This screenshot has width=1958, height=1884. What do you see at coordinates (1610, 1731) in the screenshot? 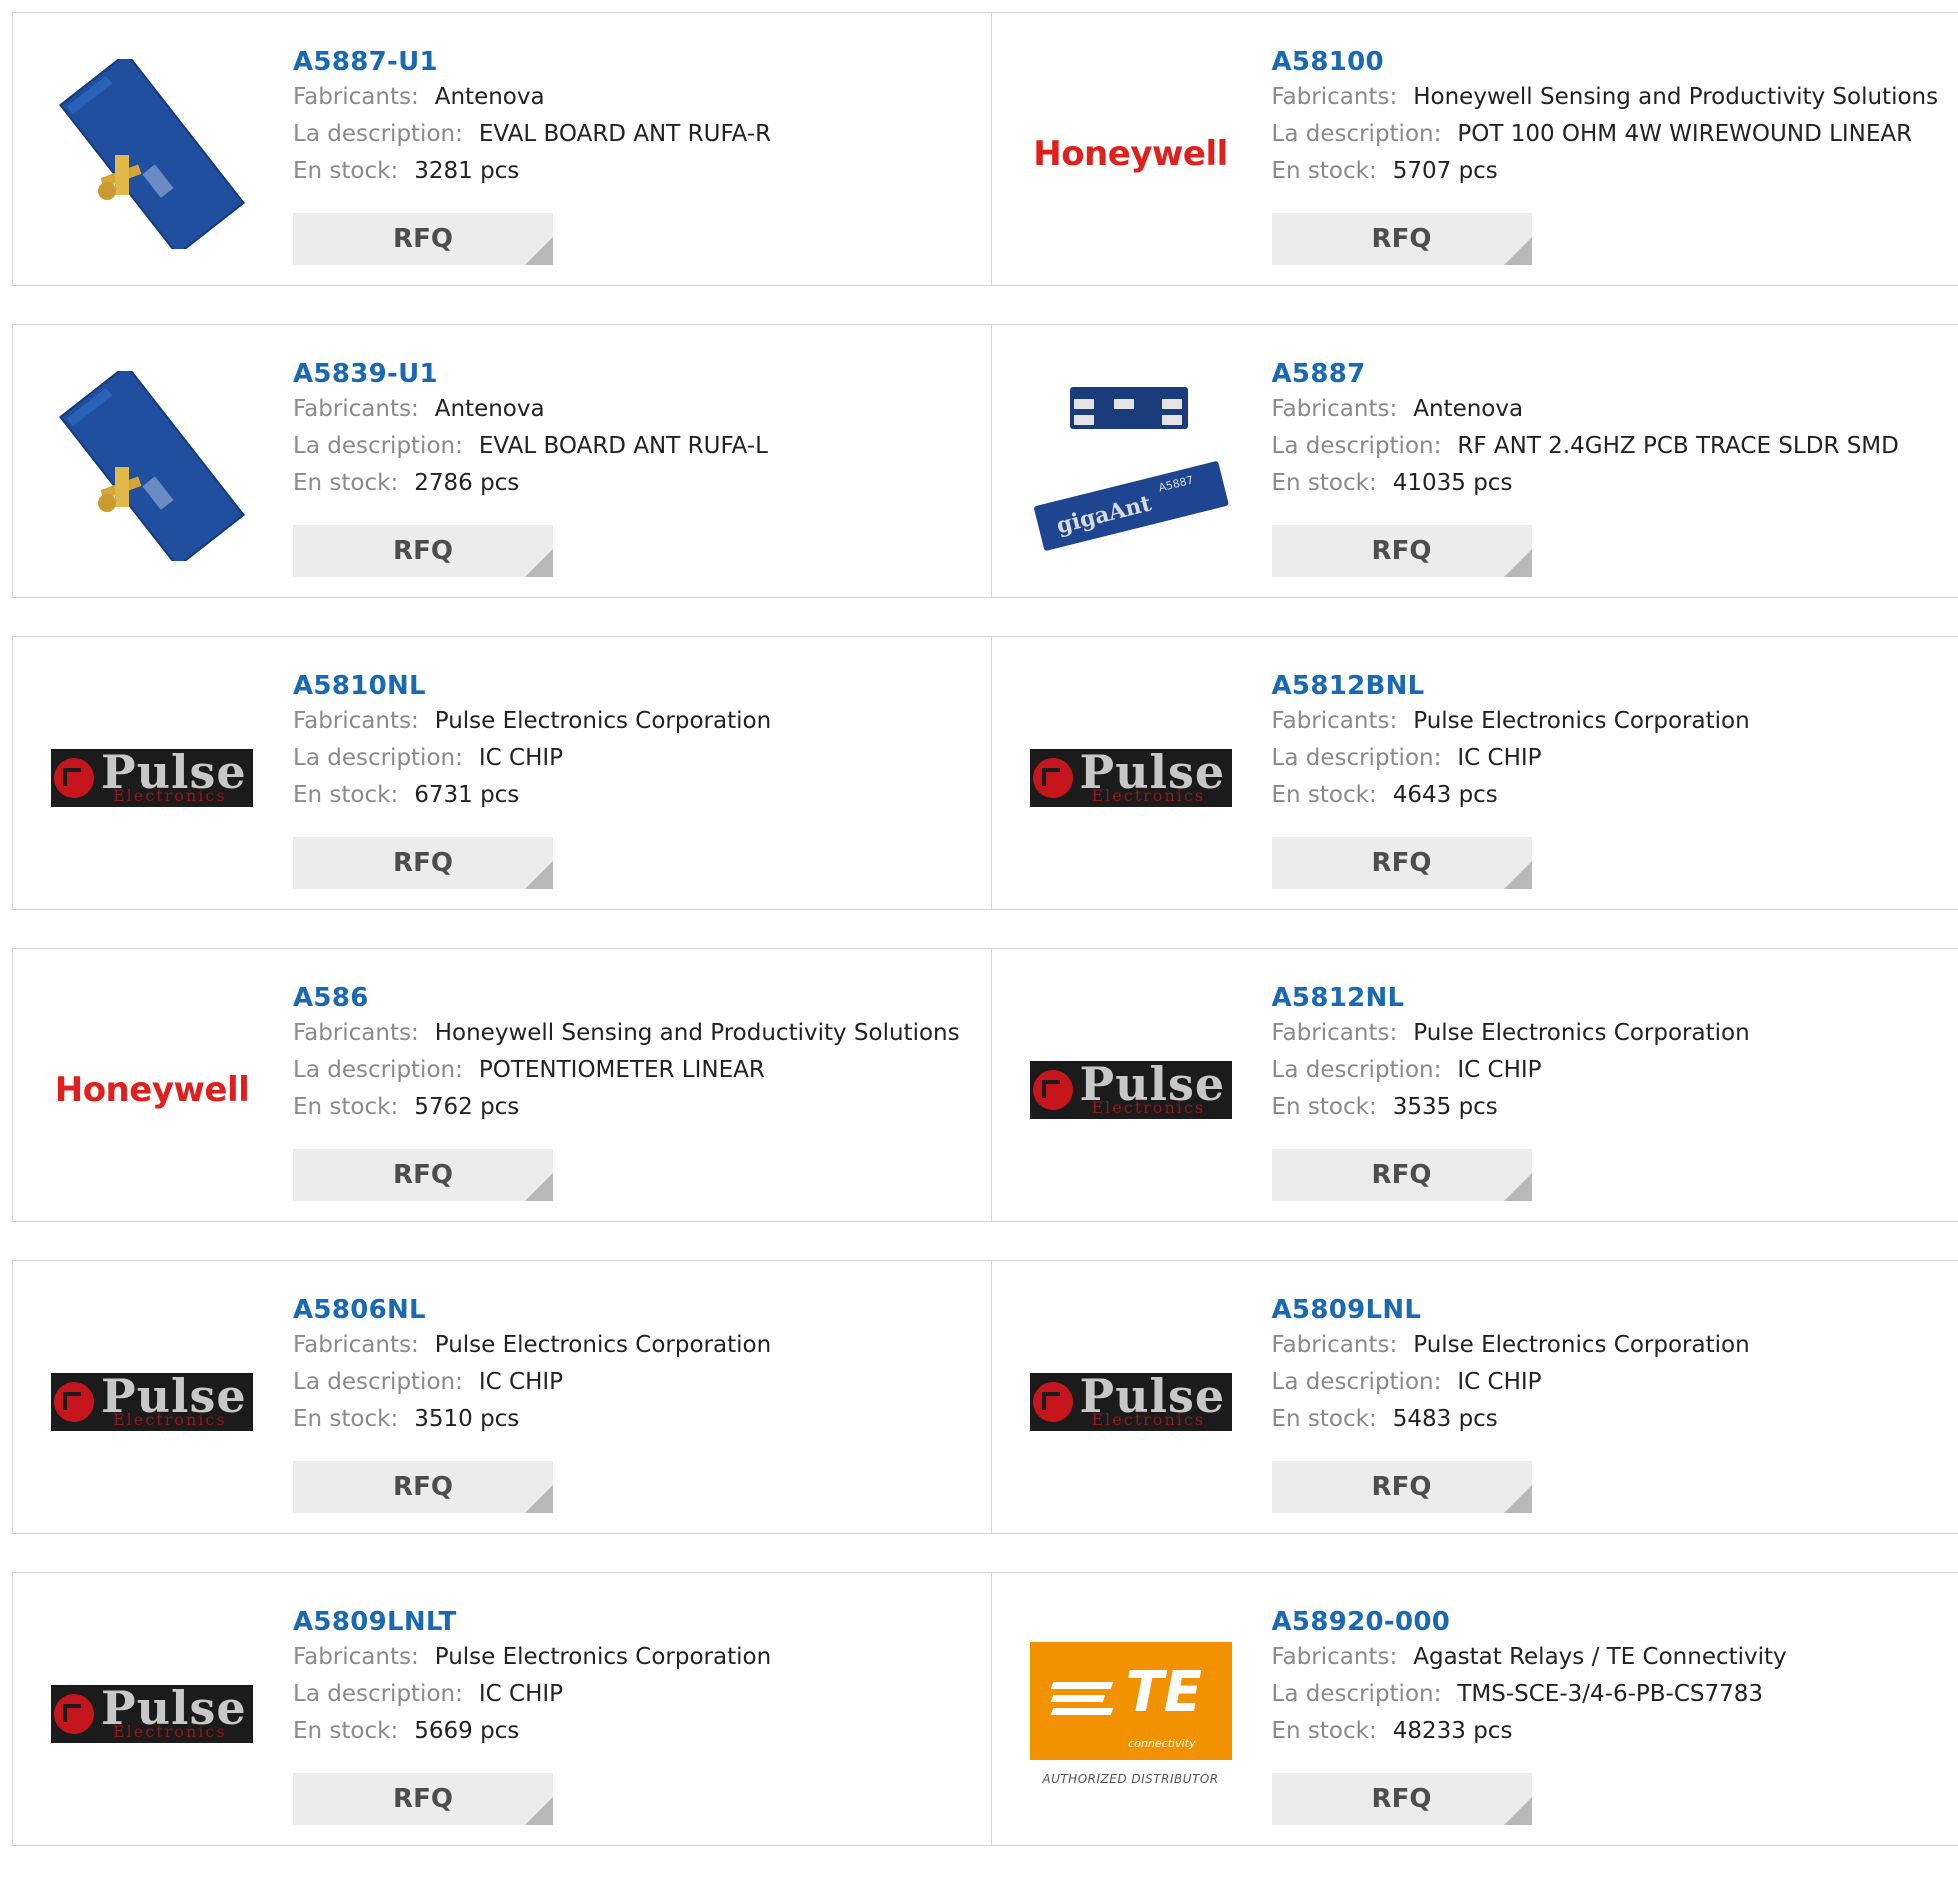
I see `stock-line: En stock:48233 pcs` at bounding box center [1610, 1731].